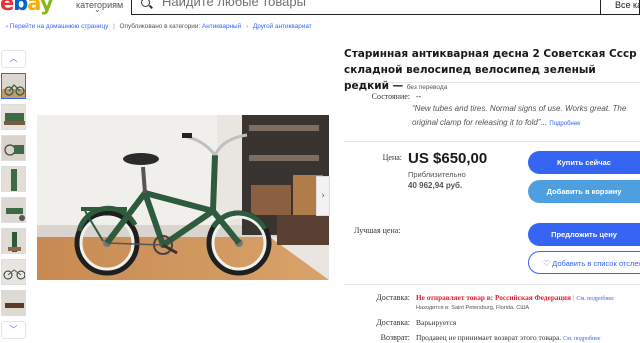 This screenshot has width=640, height=343. Describe the element at coordinates (584, 162) in the screenshot. I see `buy-now-button: Купить сейчас` at that location.